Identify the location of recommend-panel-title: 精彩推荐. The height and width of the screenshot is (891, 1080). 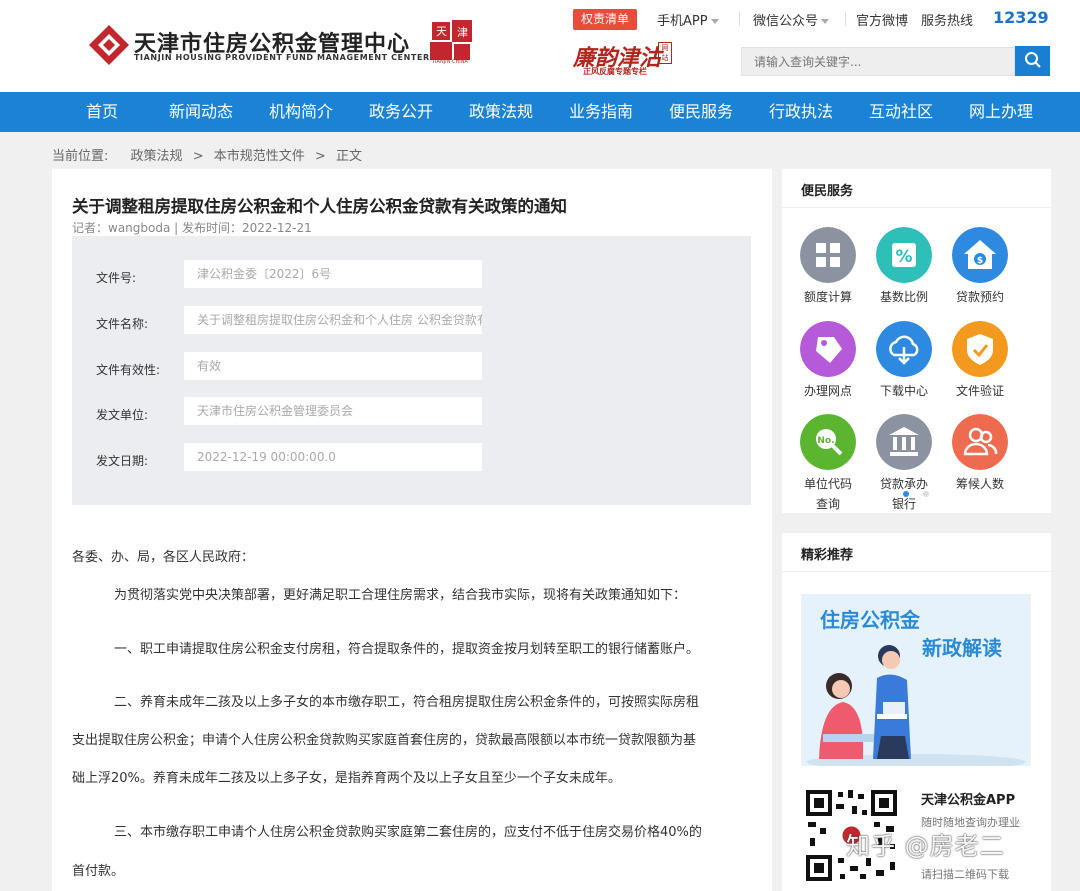
(827, 555).